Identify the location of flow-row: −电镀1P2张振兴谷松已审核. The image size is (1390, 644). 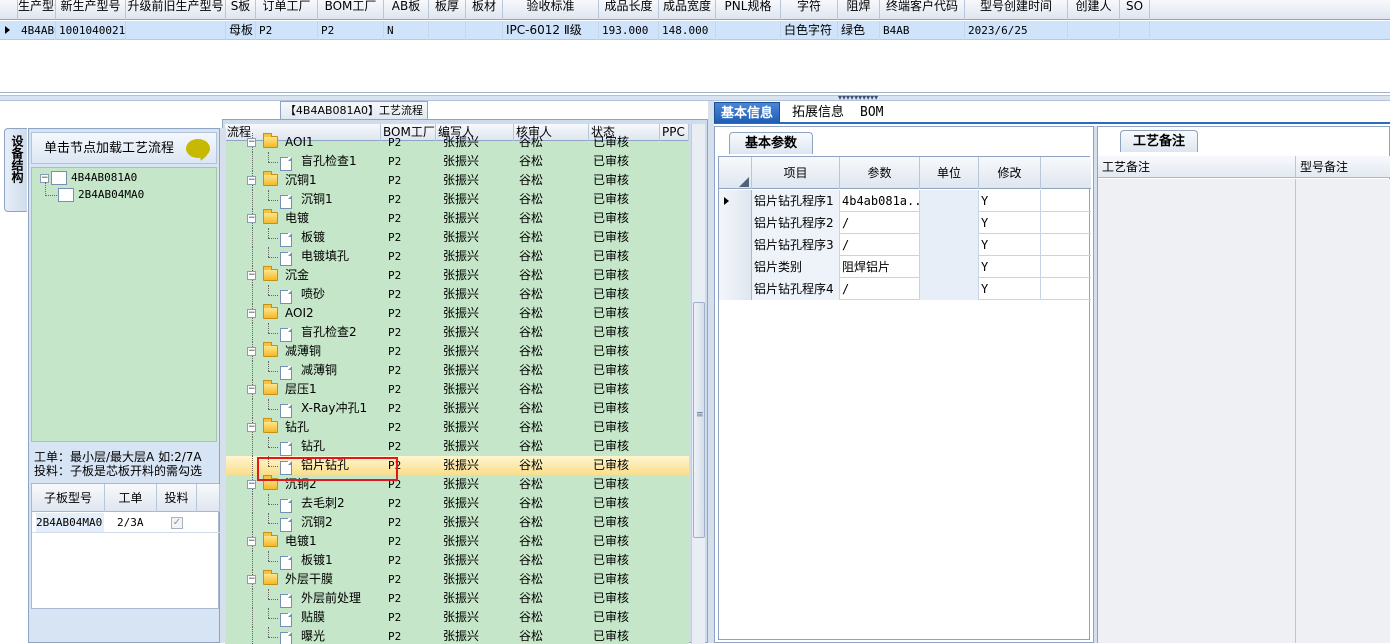
(457, 541).